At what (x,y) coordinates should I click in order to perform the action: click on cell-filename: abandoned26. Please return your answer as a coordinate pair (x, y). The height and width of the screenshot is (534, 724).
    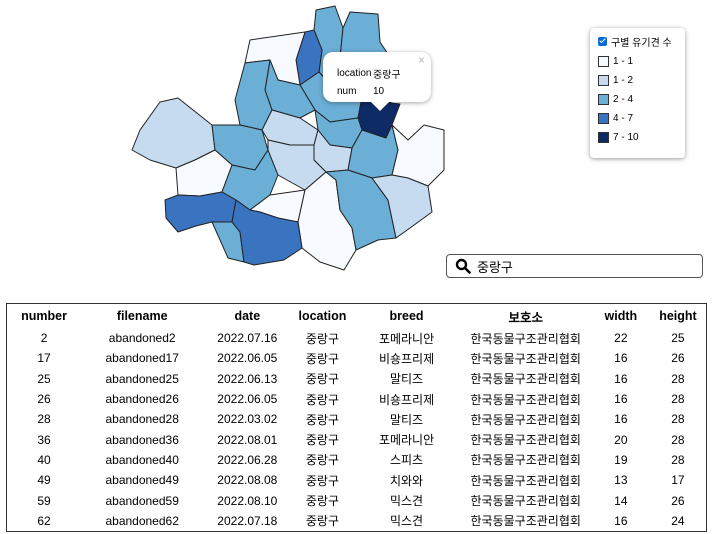
    Looking at the image, I should click on (142, 399).